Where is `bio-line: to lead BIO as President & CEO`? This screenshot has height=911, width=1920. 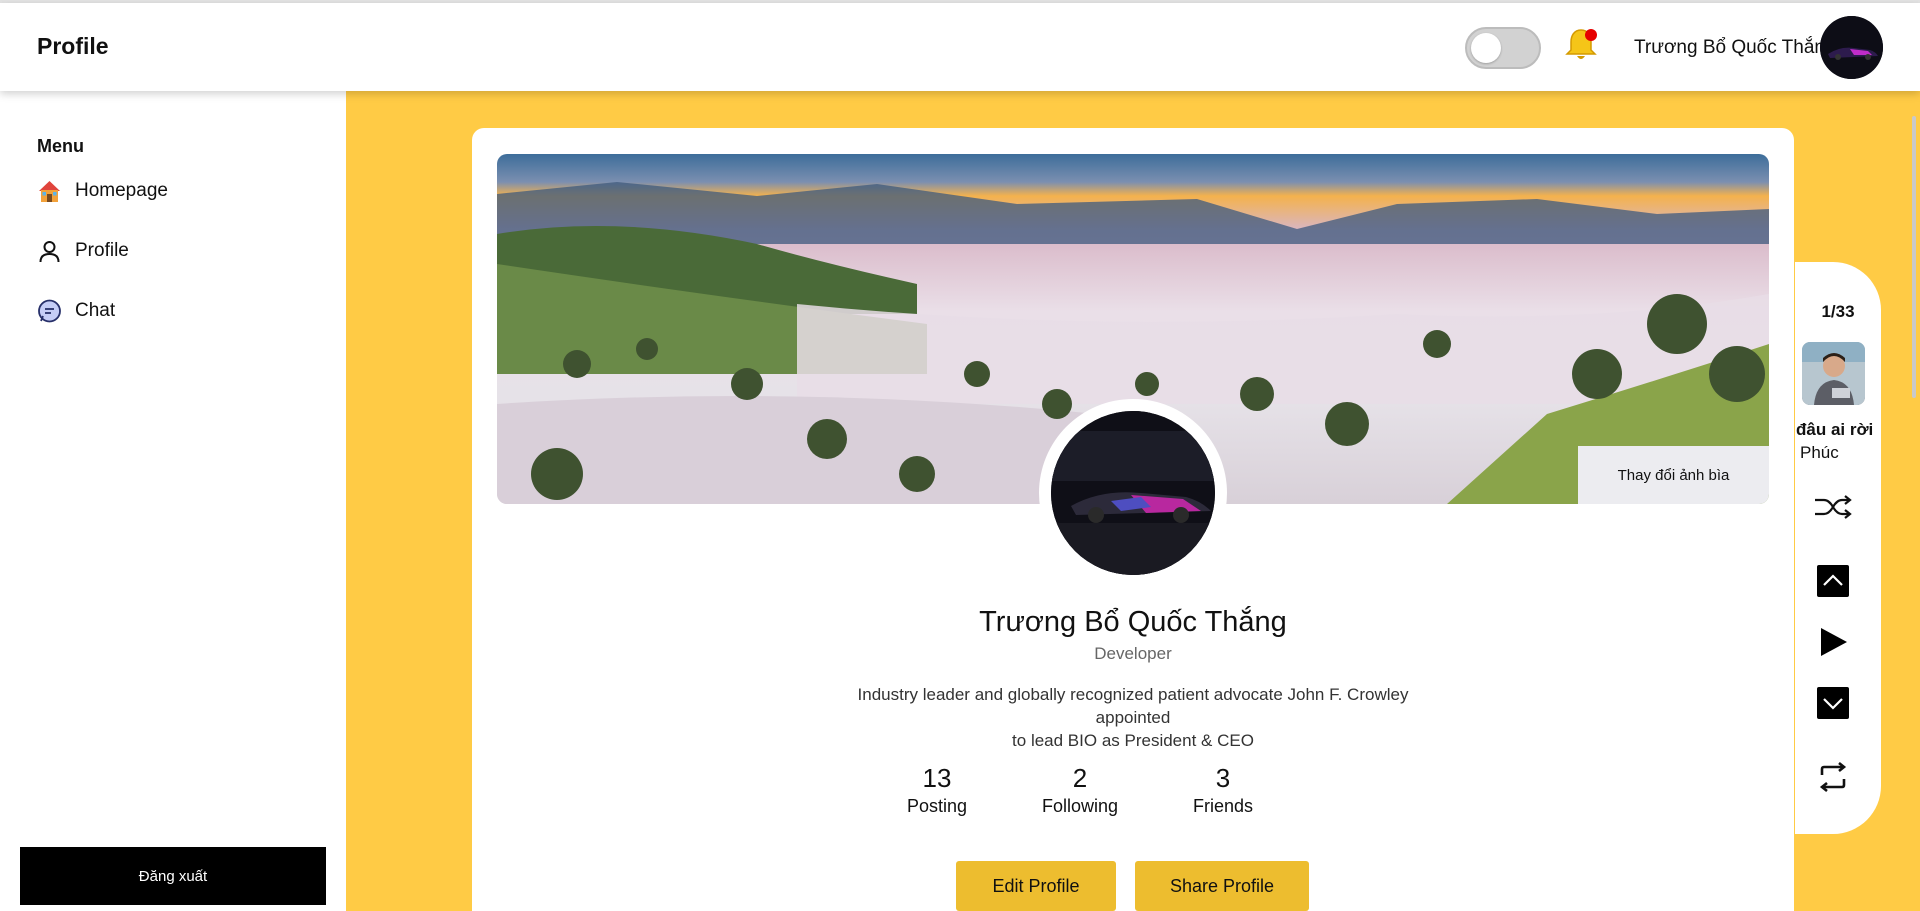
bio-line: to lead BIO as President & CEO is located at coordinates (1133, 740).